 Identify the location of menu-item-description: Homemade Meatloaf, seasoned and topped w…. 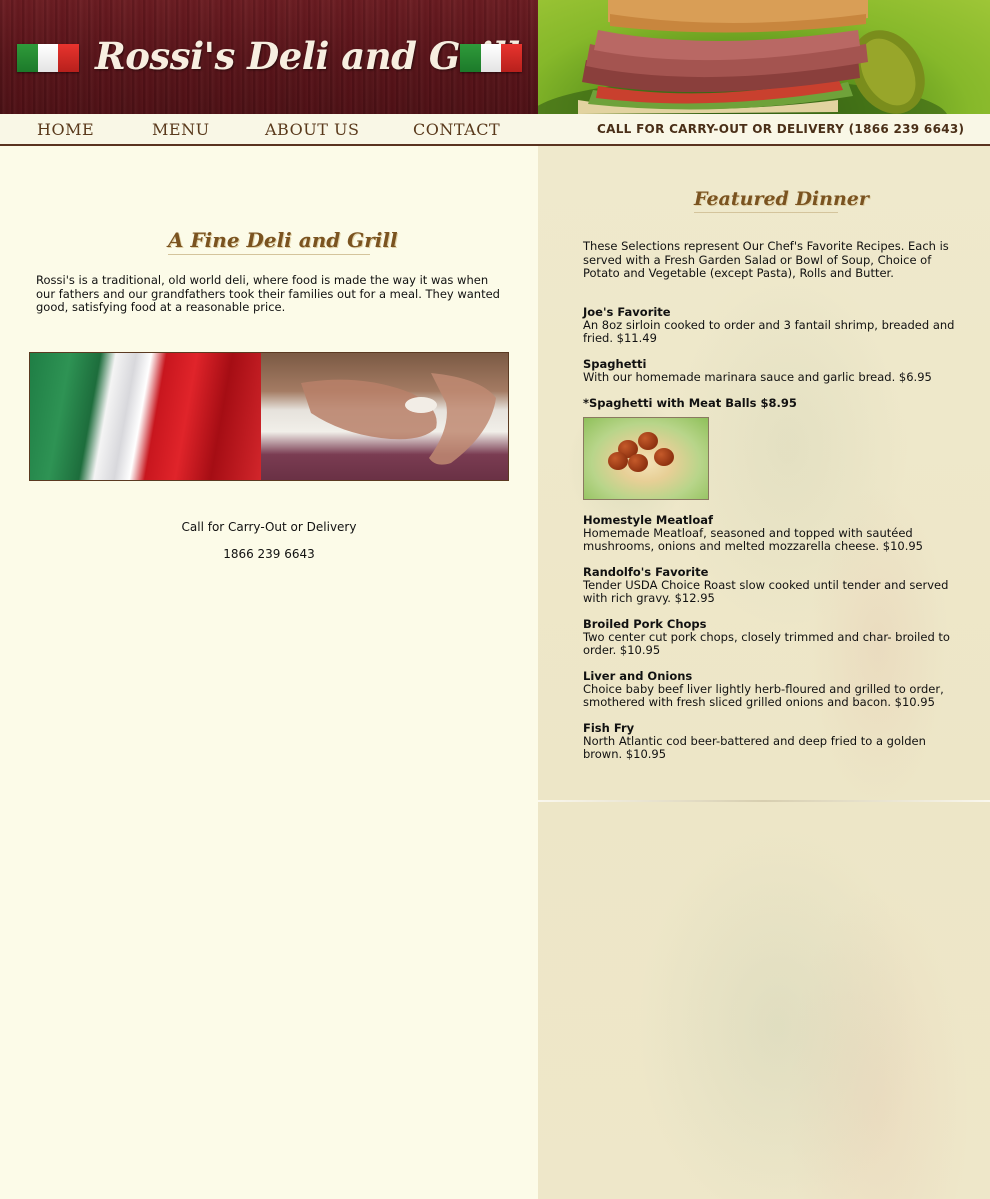
(753, 539).